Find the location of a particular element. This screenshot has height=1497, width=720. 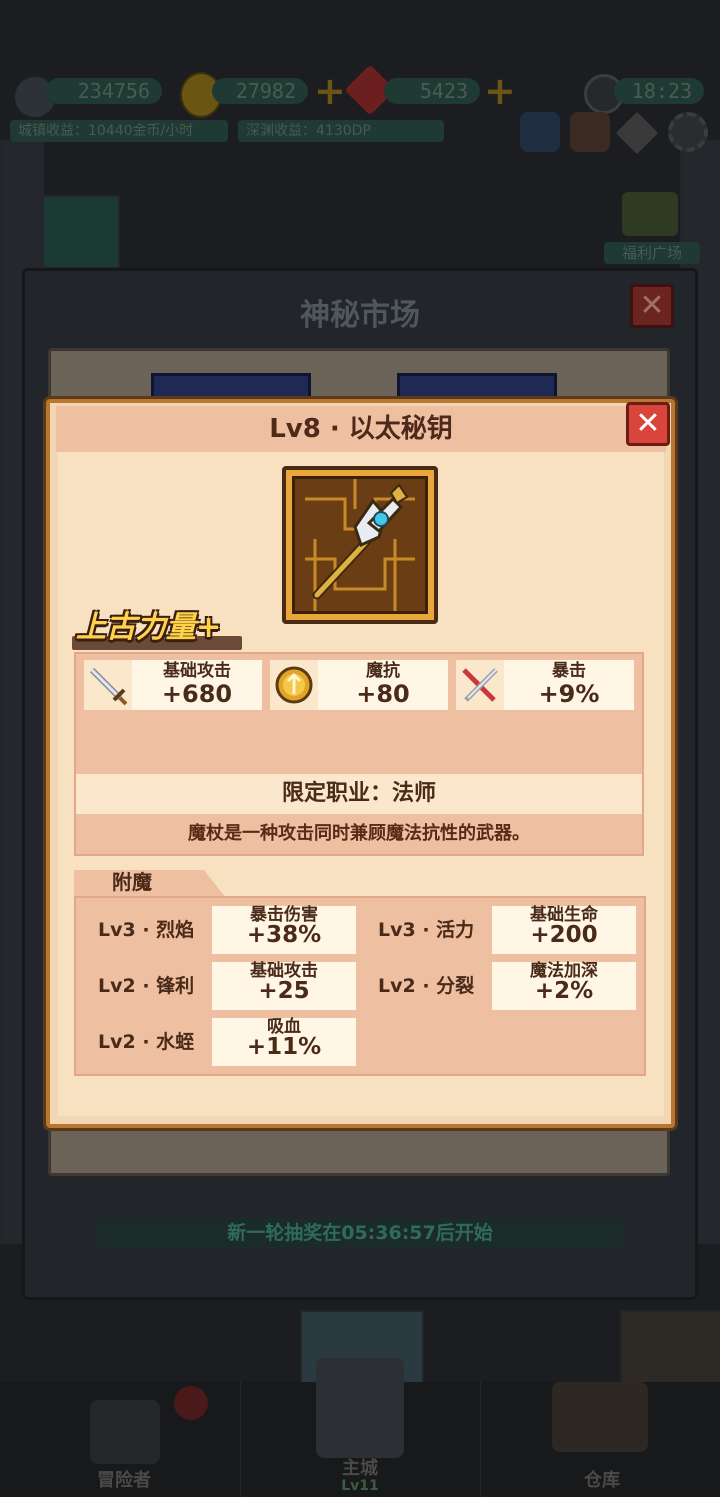

enchant-name: Lv2 · 分裂 is located at coordinates (426, 986).